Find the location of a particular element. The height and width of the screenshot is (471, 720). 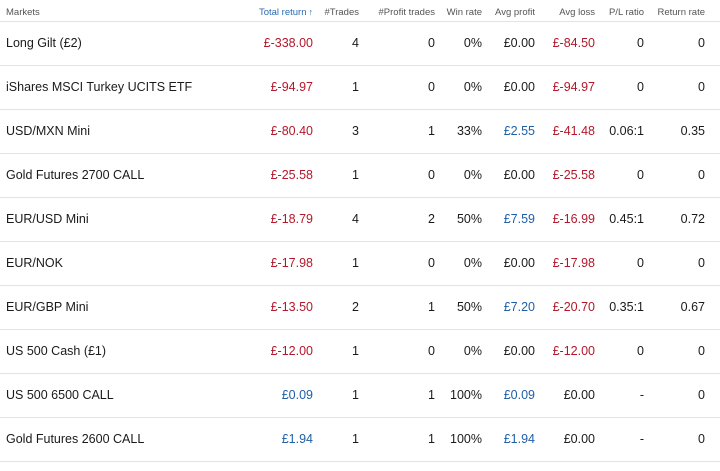

cell-total-return: £-13.50 is located at coordinates (291, 307).